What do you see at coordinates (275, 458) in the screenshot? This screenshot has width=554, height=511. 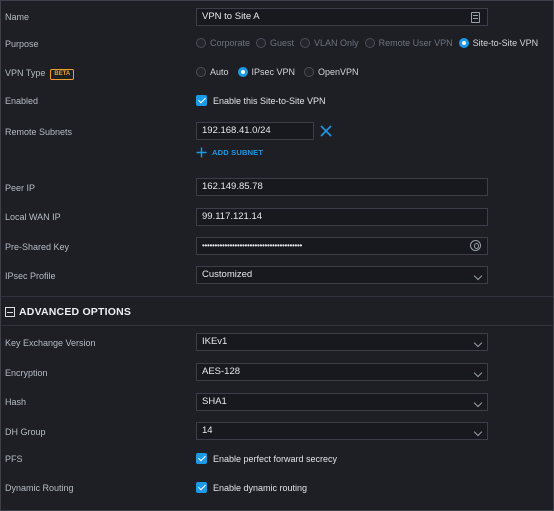 I see `pfs-checkbox-label: Enable perfect forward secrecy` at bounding box center [275, 458].